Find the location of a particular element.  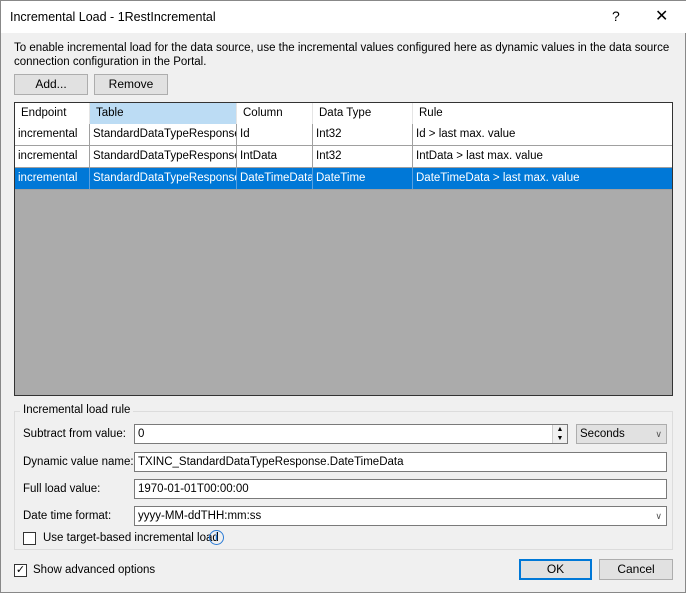

spin-down-icon: ▼ is located at coordinates (560, 438).